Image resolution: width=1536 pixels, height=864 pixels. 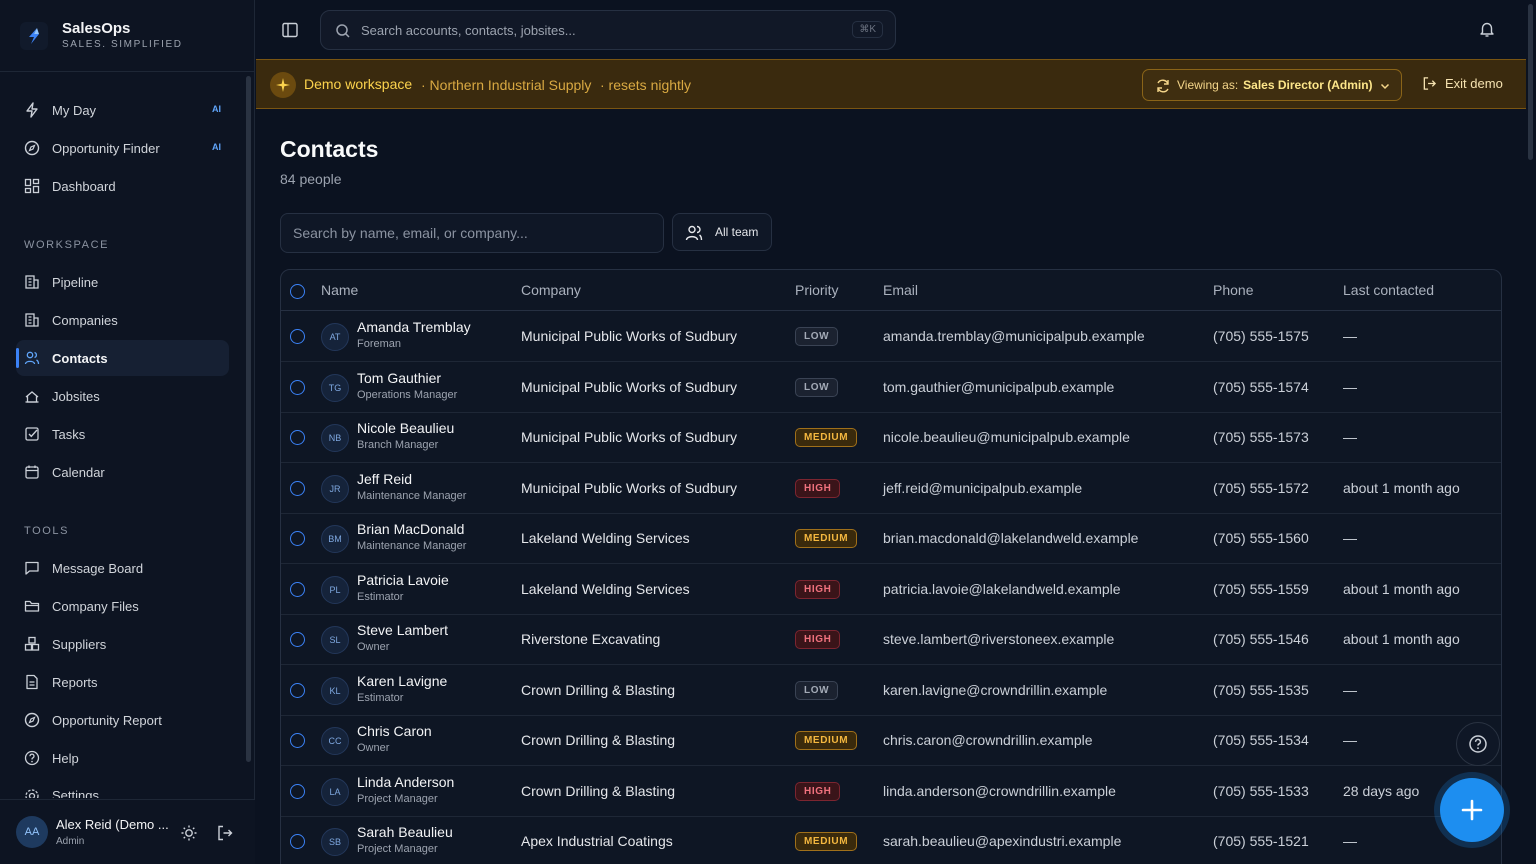 What do you see at coordinates (414, 327) in the screenshot?
I see `contact-name: Amanda Tremblay` at bounding box center [414, 327].